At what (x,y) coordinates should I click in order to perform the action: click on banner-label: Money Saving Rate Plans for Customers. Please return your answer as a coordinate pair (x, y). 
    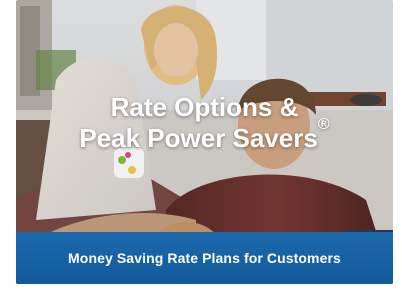
    Looking at the image, I should click on (204, 258).